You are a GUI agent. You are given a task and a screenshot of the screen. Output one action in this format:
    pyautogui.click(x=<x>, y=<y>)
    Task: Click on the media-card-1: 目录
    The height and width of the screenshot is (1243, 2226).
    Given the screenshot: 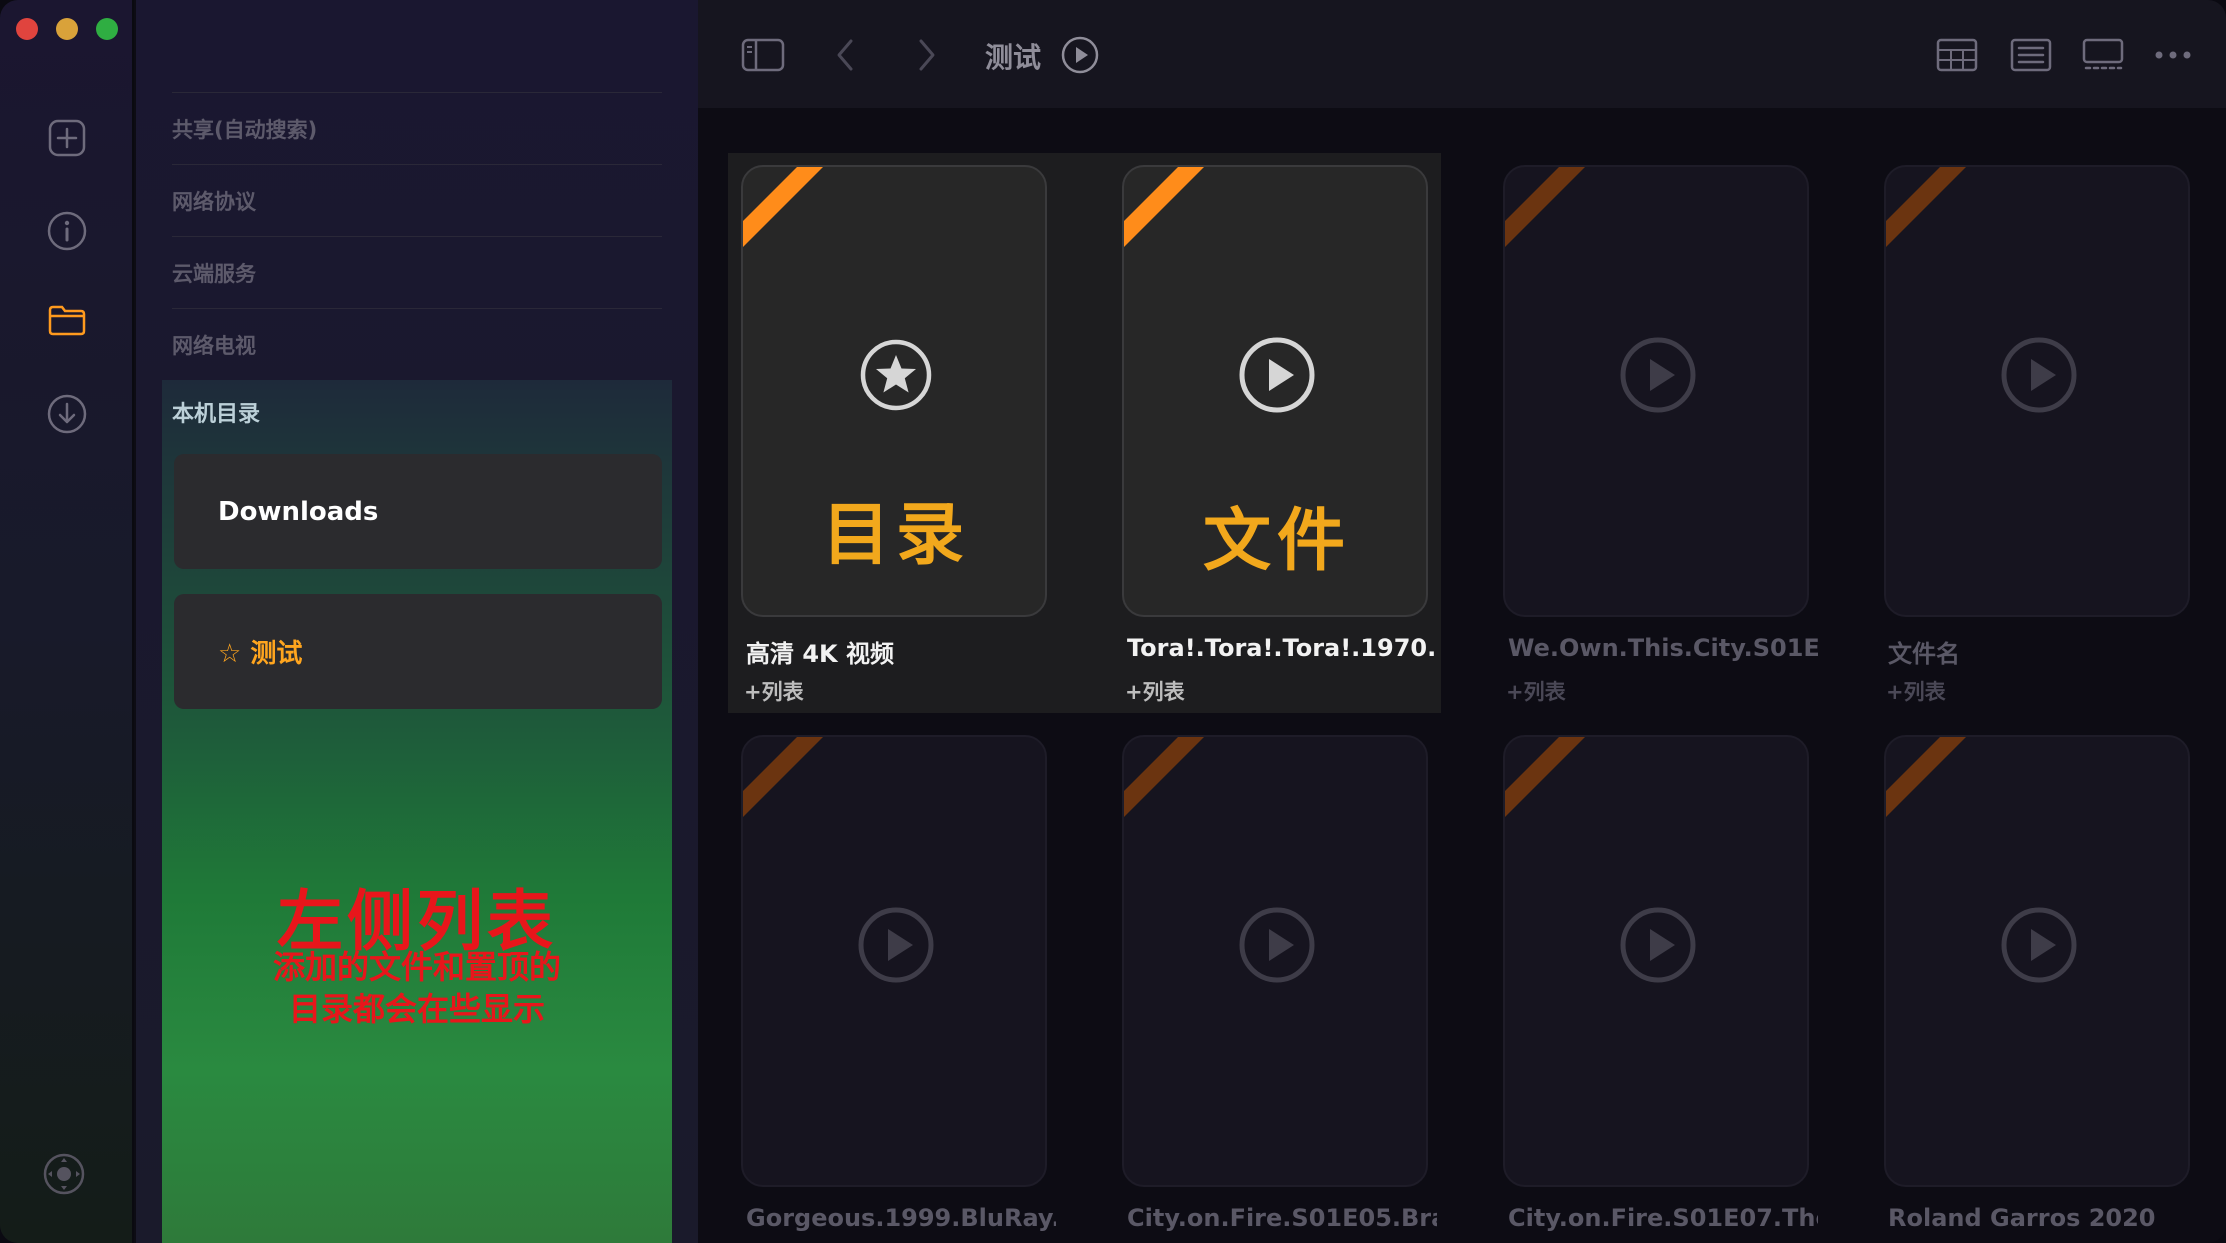 What is the action you would take?
    pyautogui.click(x=894, y=391)
    